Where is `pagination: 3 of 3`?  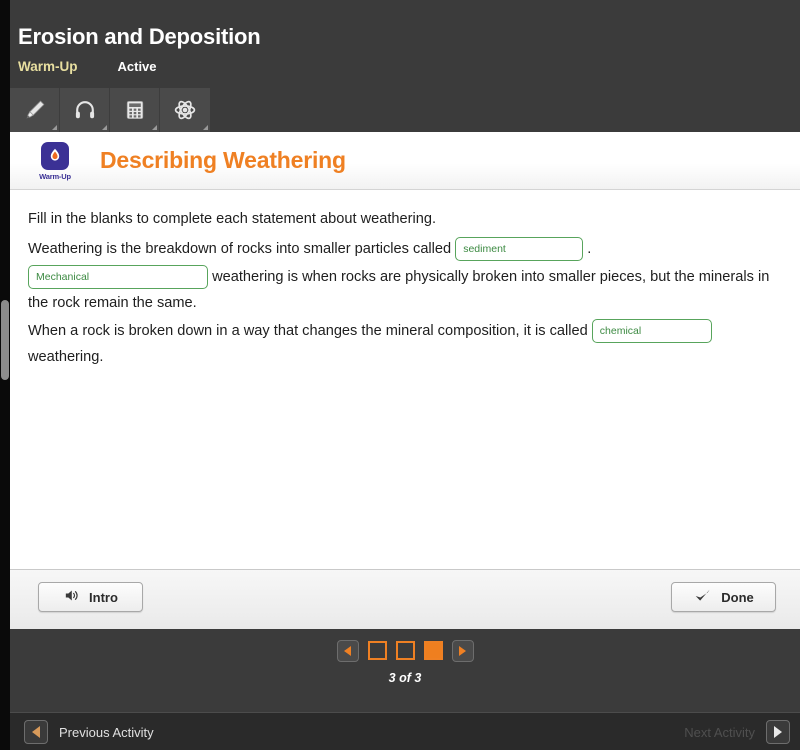 pagination: 3 of 3 is located at coordinates (405, 662).